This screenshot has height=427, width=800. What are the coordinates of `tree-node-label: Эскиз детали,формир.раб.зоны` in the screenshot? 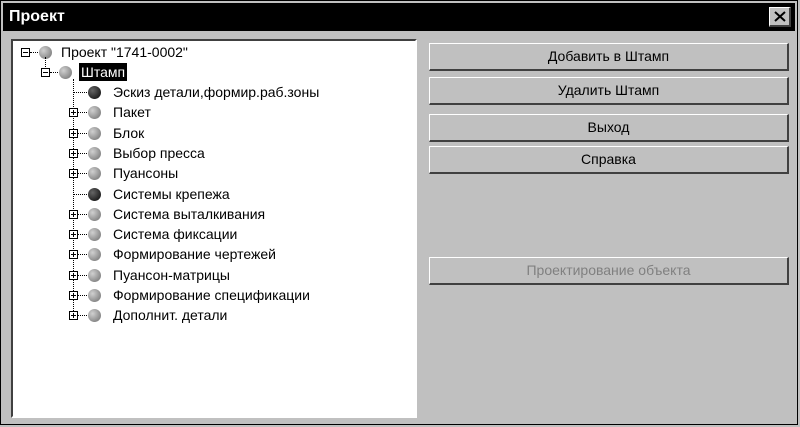 It's located at (216, 92).